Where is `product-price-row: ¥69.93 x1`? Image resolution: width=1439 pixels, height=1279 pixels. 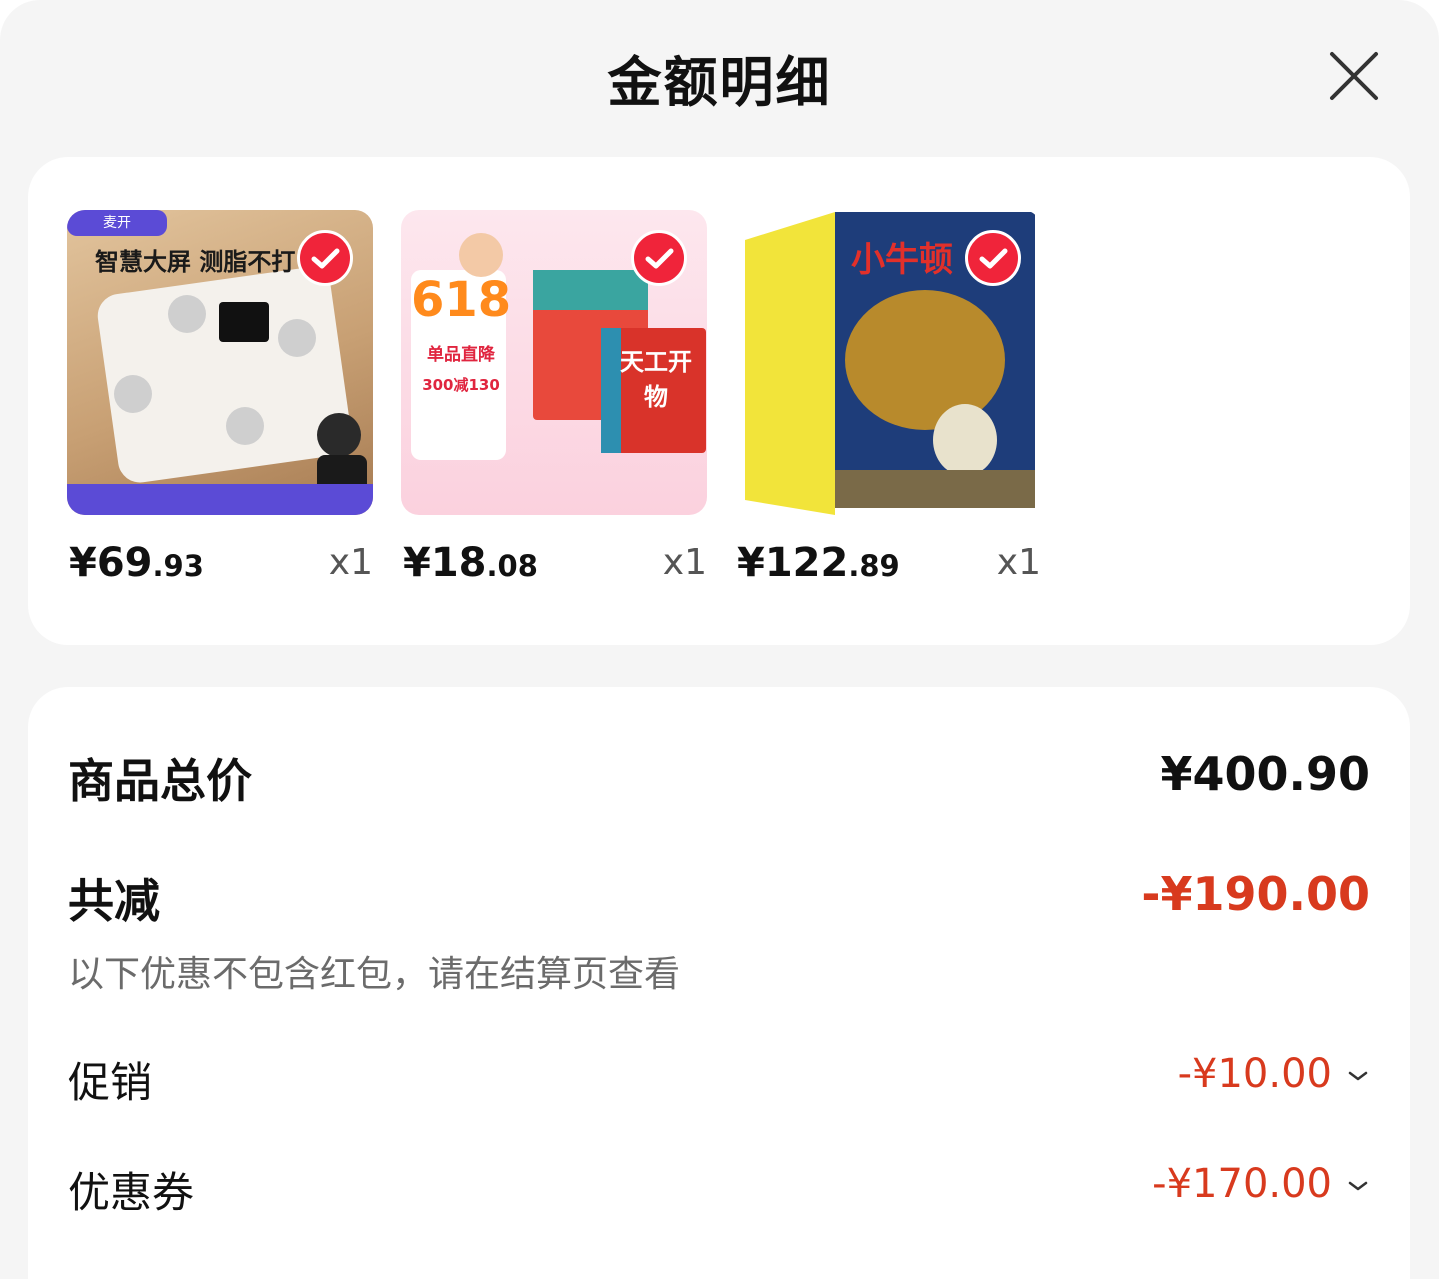
product-price-row: ¥69.93 x1 is located at coordinates (220, 565).